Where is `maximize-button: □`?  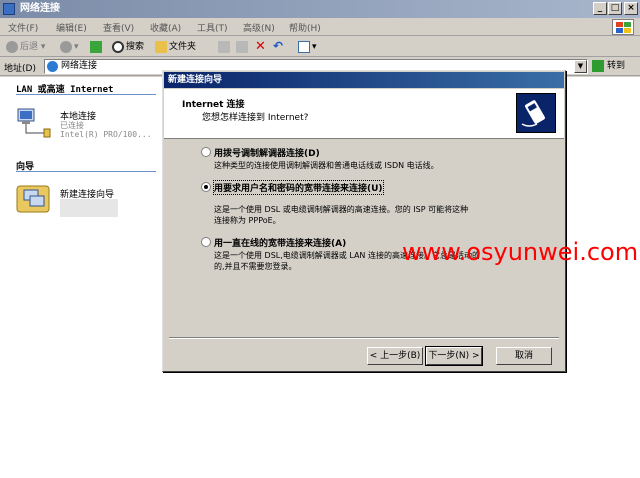 maximize-button: □ is located at coordinates (615, 8).